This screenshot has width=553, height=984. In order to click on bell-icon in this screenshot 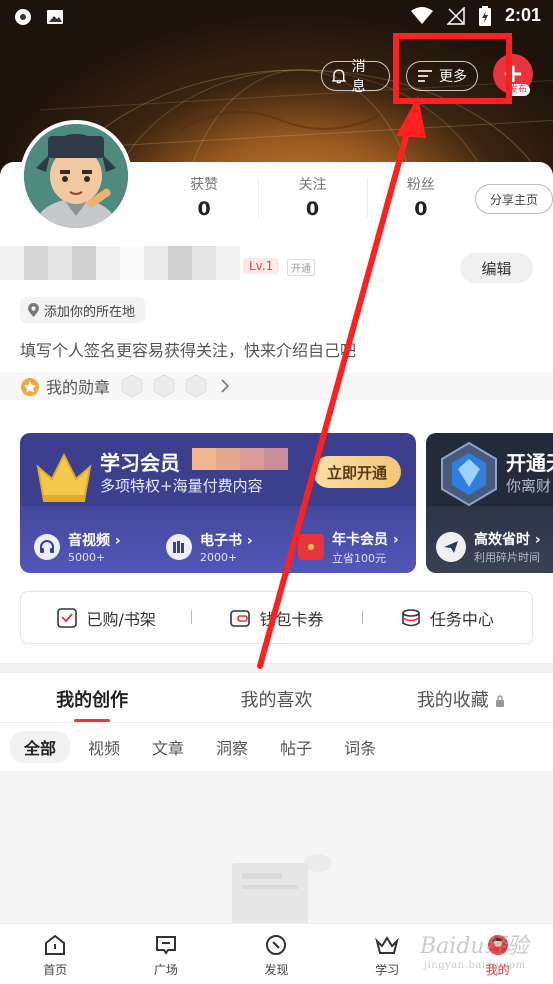, I will do `click(339, 76)`.